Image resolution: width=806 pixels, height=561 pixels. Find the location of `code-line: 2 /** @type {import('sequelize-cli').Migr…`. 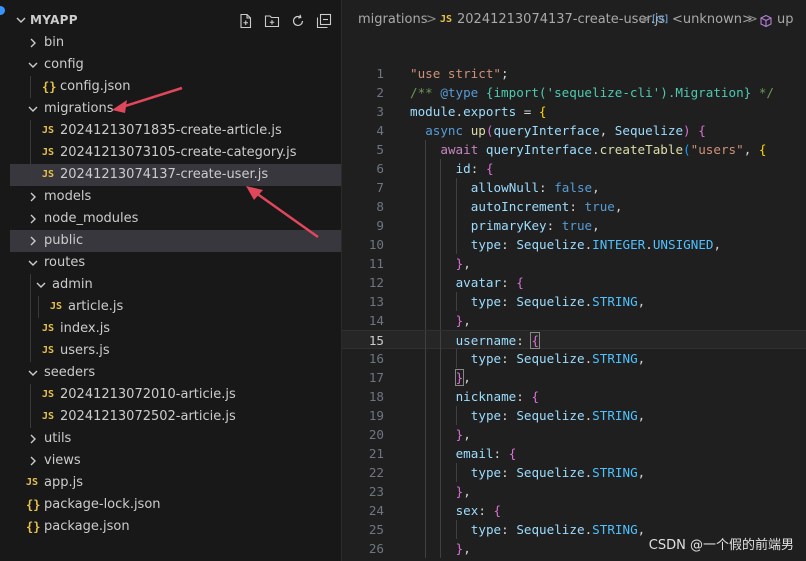

code-line: 2 /** @type {import('sequelize-cli').Migr… is located at coordinates (574, 92).